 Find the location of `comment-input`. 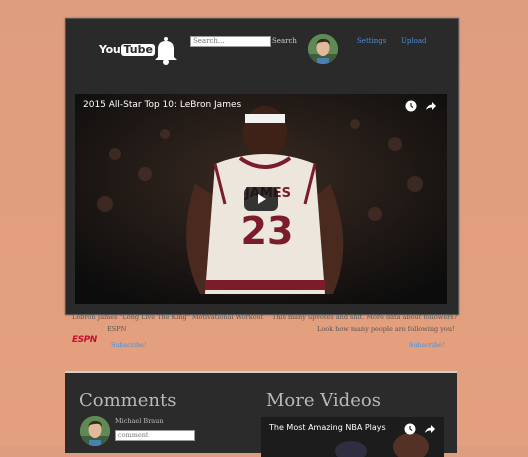

comment-input is located at coordinates (155, 435).